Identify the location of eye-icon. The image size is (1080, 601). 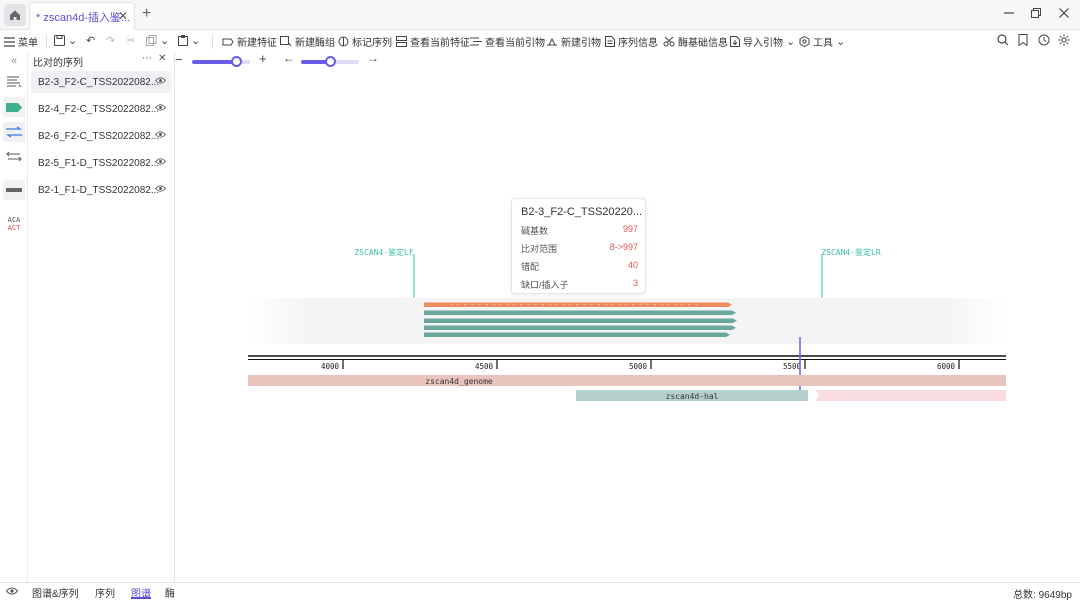
(12, 592).